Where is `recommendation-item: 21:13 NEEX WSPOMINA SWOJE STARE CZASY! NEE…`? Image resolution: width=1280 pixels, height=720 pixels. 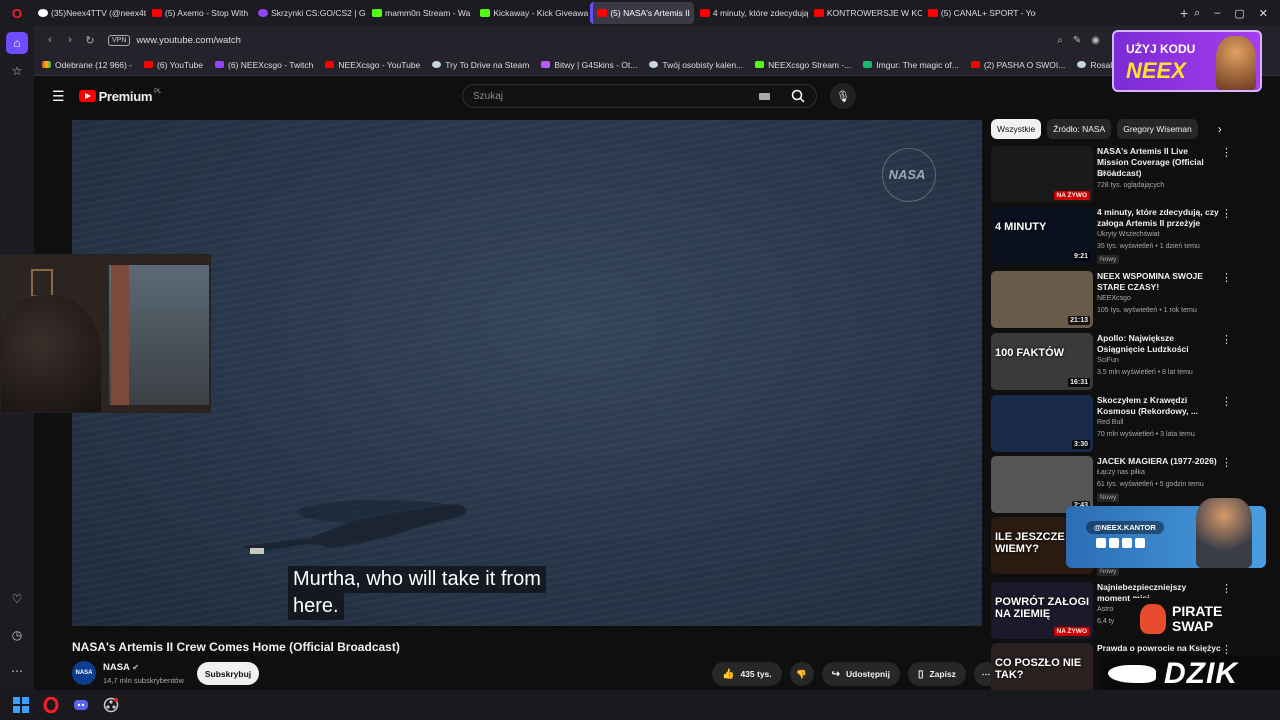 recommendation-item: 21:13 NEEX WSPOMINA SWOJE STARE CZASY! NEE… is located at coordinates (1111, 300).